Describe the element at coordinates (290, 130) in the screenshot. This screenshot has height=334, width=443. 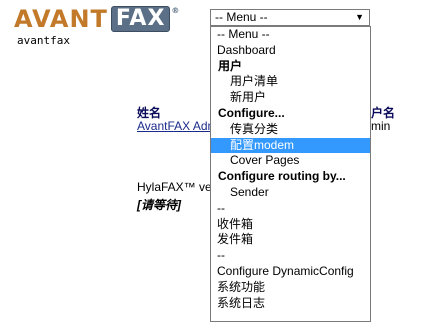
I see `menu-option: 传真分类` at that location.